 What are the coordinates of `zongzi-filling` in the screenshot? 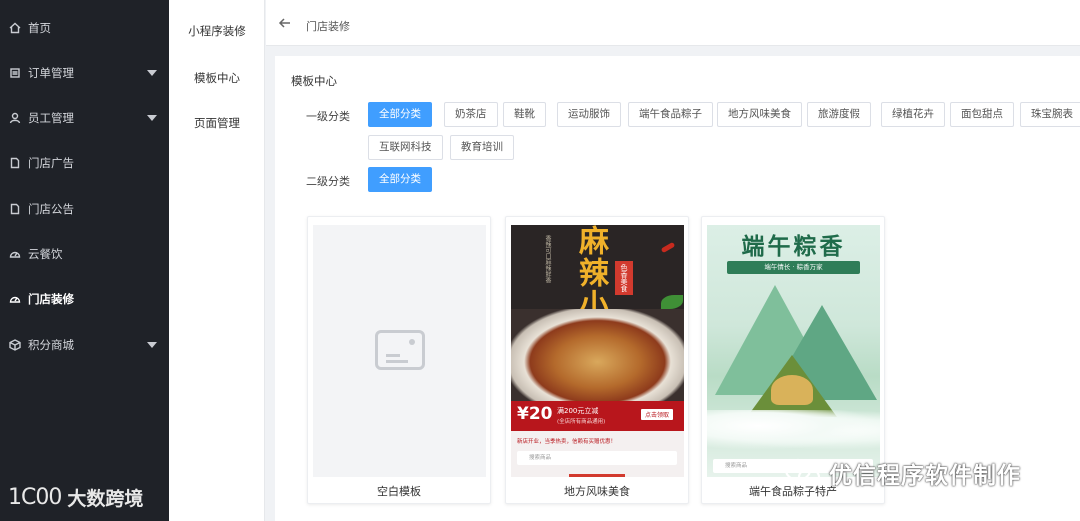 It's located at (792, 390).